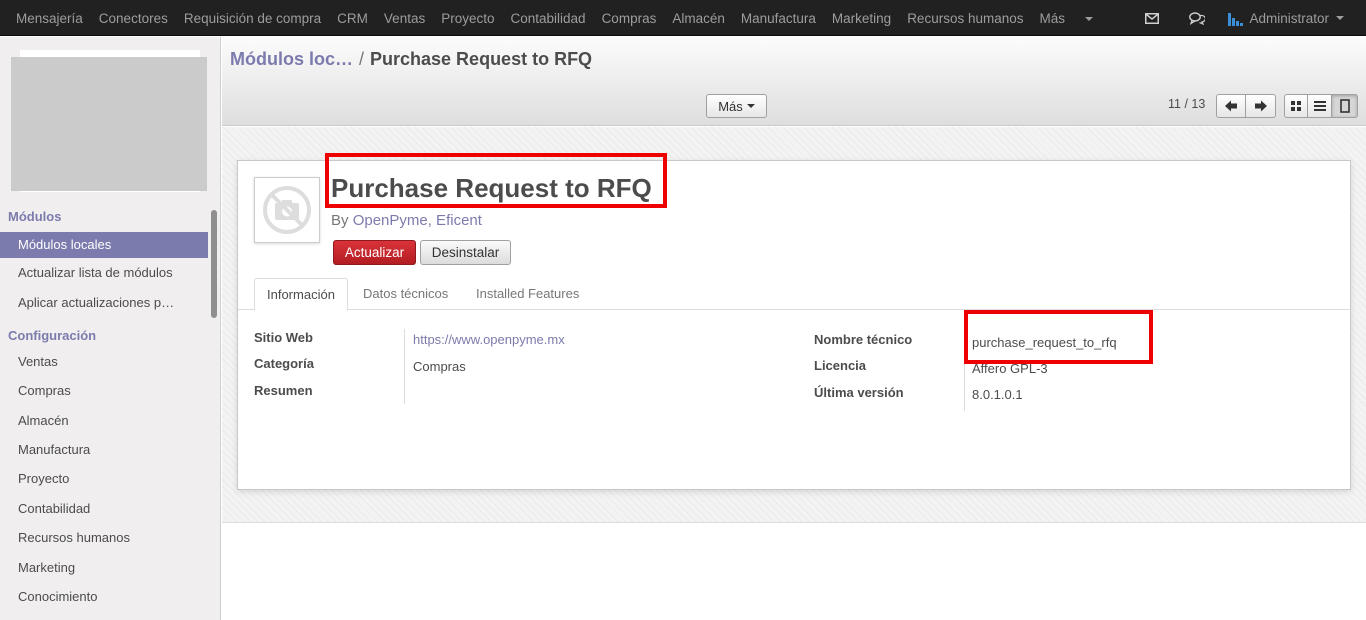 The height and width of the screenshot is (620, 1366). What do you see at coordinates (1052, 18) in the screenshot?
I see `menu-mas-label: Más` at bounding box center [1052, 18].